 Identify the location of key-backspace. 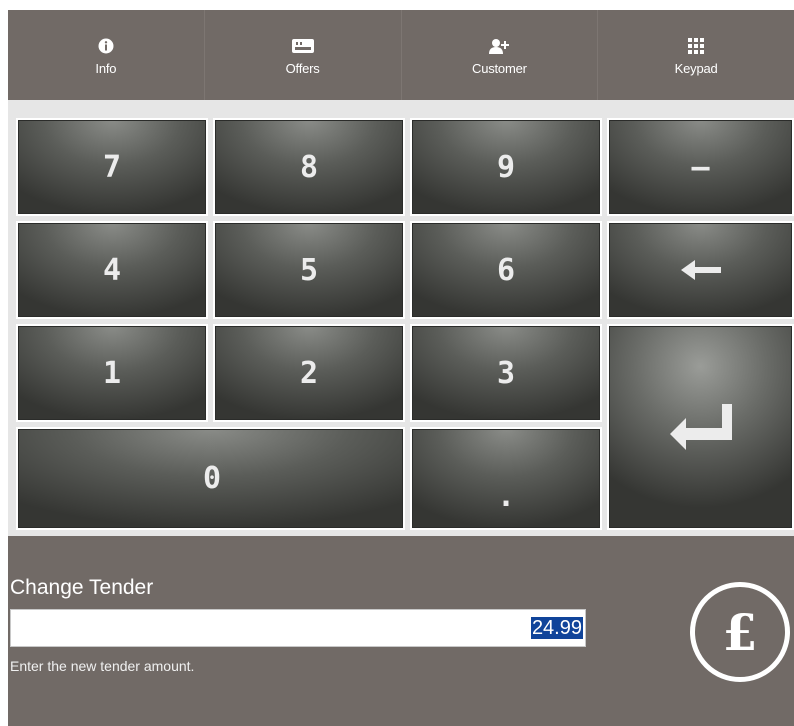
(700, 270).